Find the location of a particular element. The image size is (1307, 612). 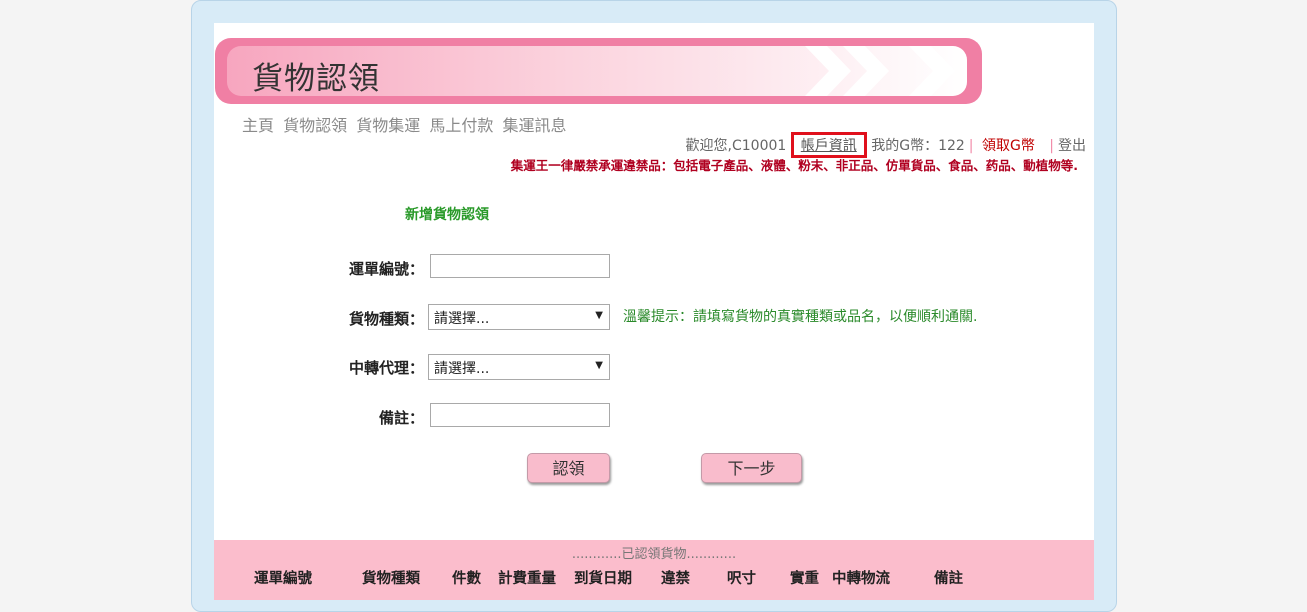

next-step-button: 下一步 is located at coordinates (751, 468).